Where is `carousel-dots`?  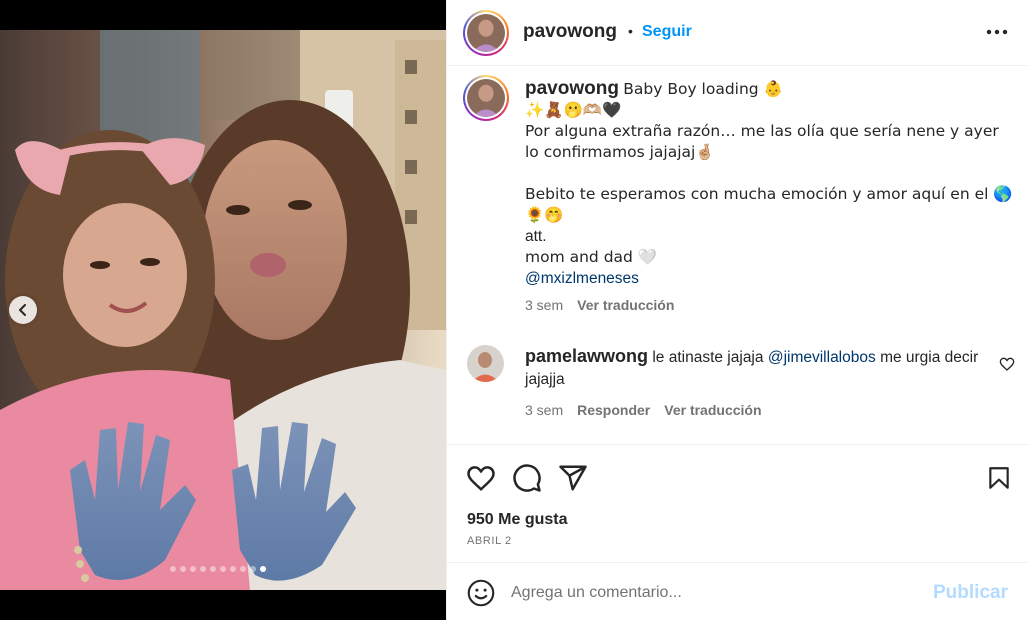 carousel-dots is located at coordinates (218, 570).